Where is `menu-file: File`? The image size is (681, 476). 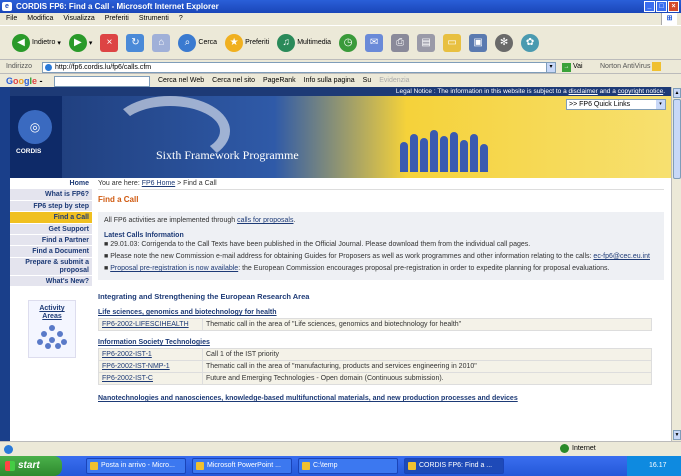 menu-file: File is located at coordinates (11, 19).